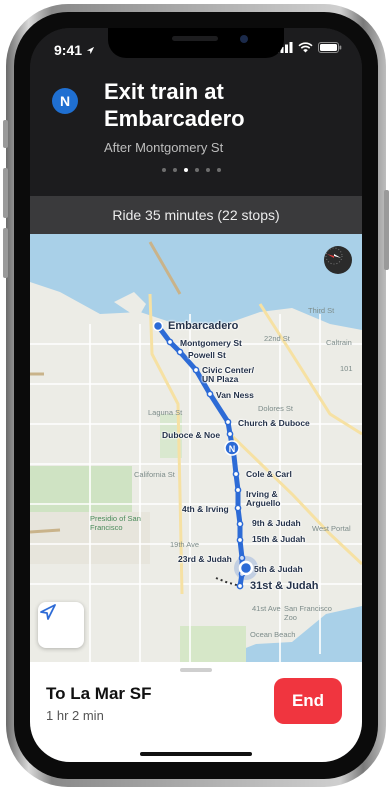  Describe the element at coordinates (339, 342) in the screenshot. I see `map-label: Caltrain` at that location.